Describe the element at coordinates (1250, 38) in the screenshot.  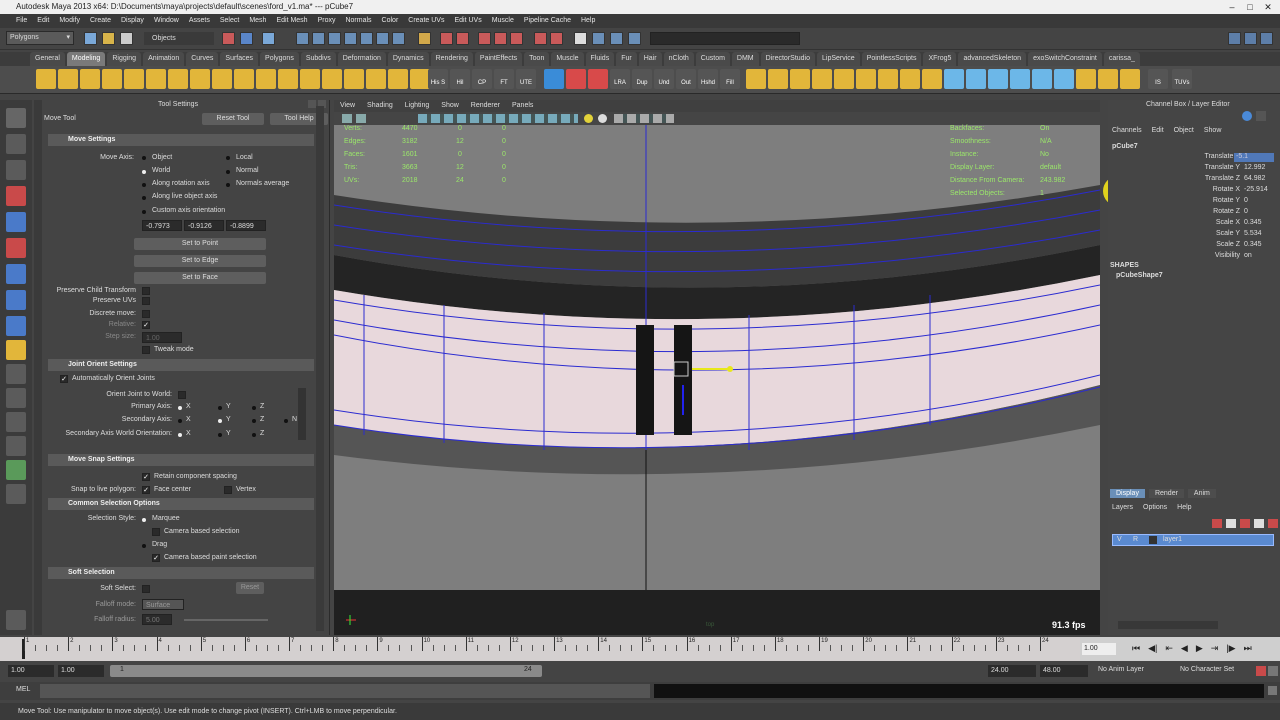
I see `show-tool-settings-icon` at that location.